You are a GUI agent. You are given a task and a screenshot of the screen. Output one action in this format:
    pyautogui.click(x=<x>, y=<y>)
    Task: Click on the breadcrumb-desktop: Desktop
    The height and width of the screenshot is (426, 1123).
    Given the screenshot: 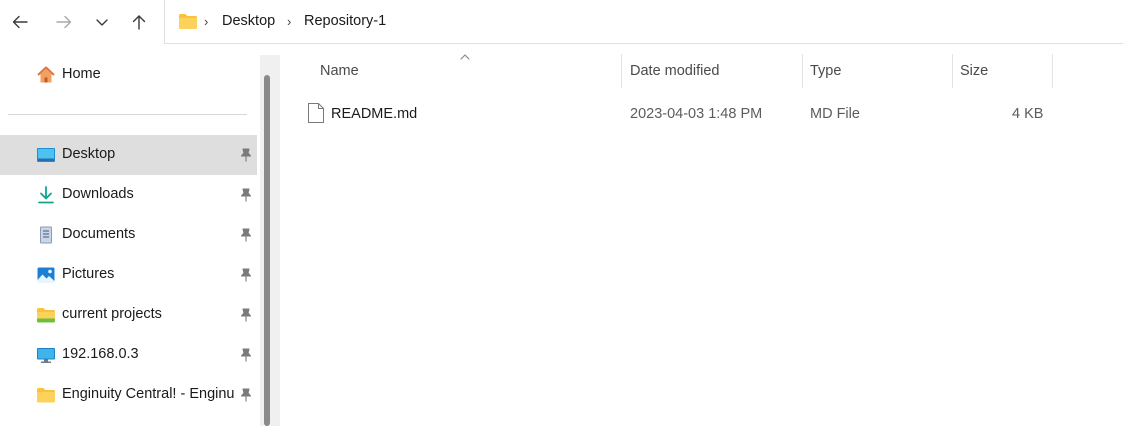 What is the action you would take?
    pyautogui.click(x=248, y=21)
    